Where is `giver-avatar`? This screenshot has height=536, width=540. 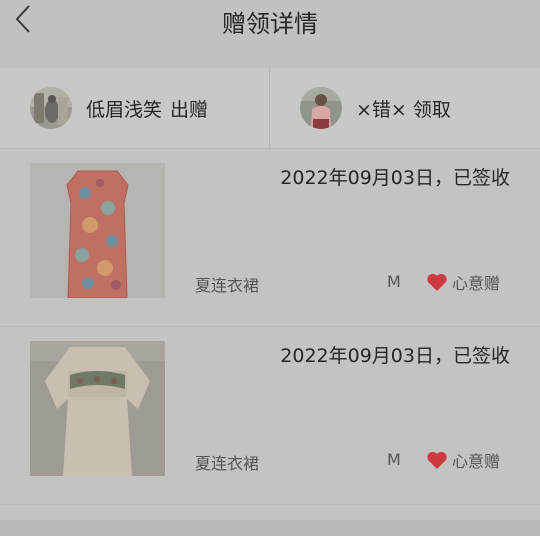 giver-avatar is located at coordinates (51, 108).